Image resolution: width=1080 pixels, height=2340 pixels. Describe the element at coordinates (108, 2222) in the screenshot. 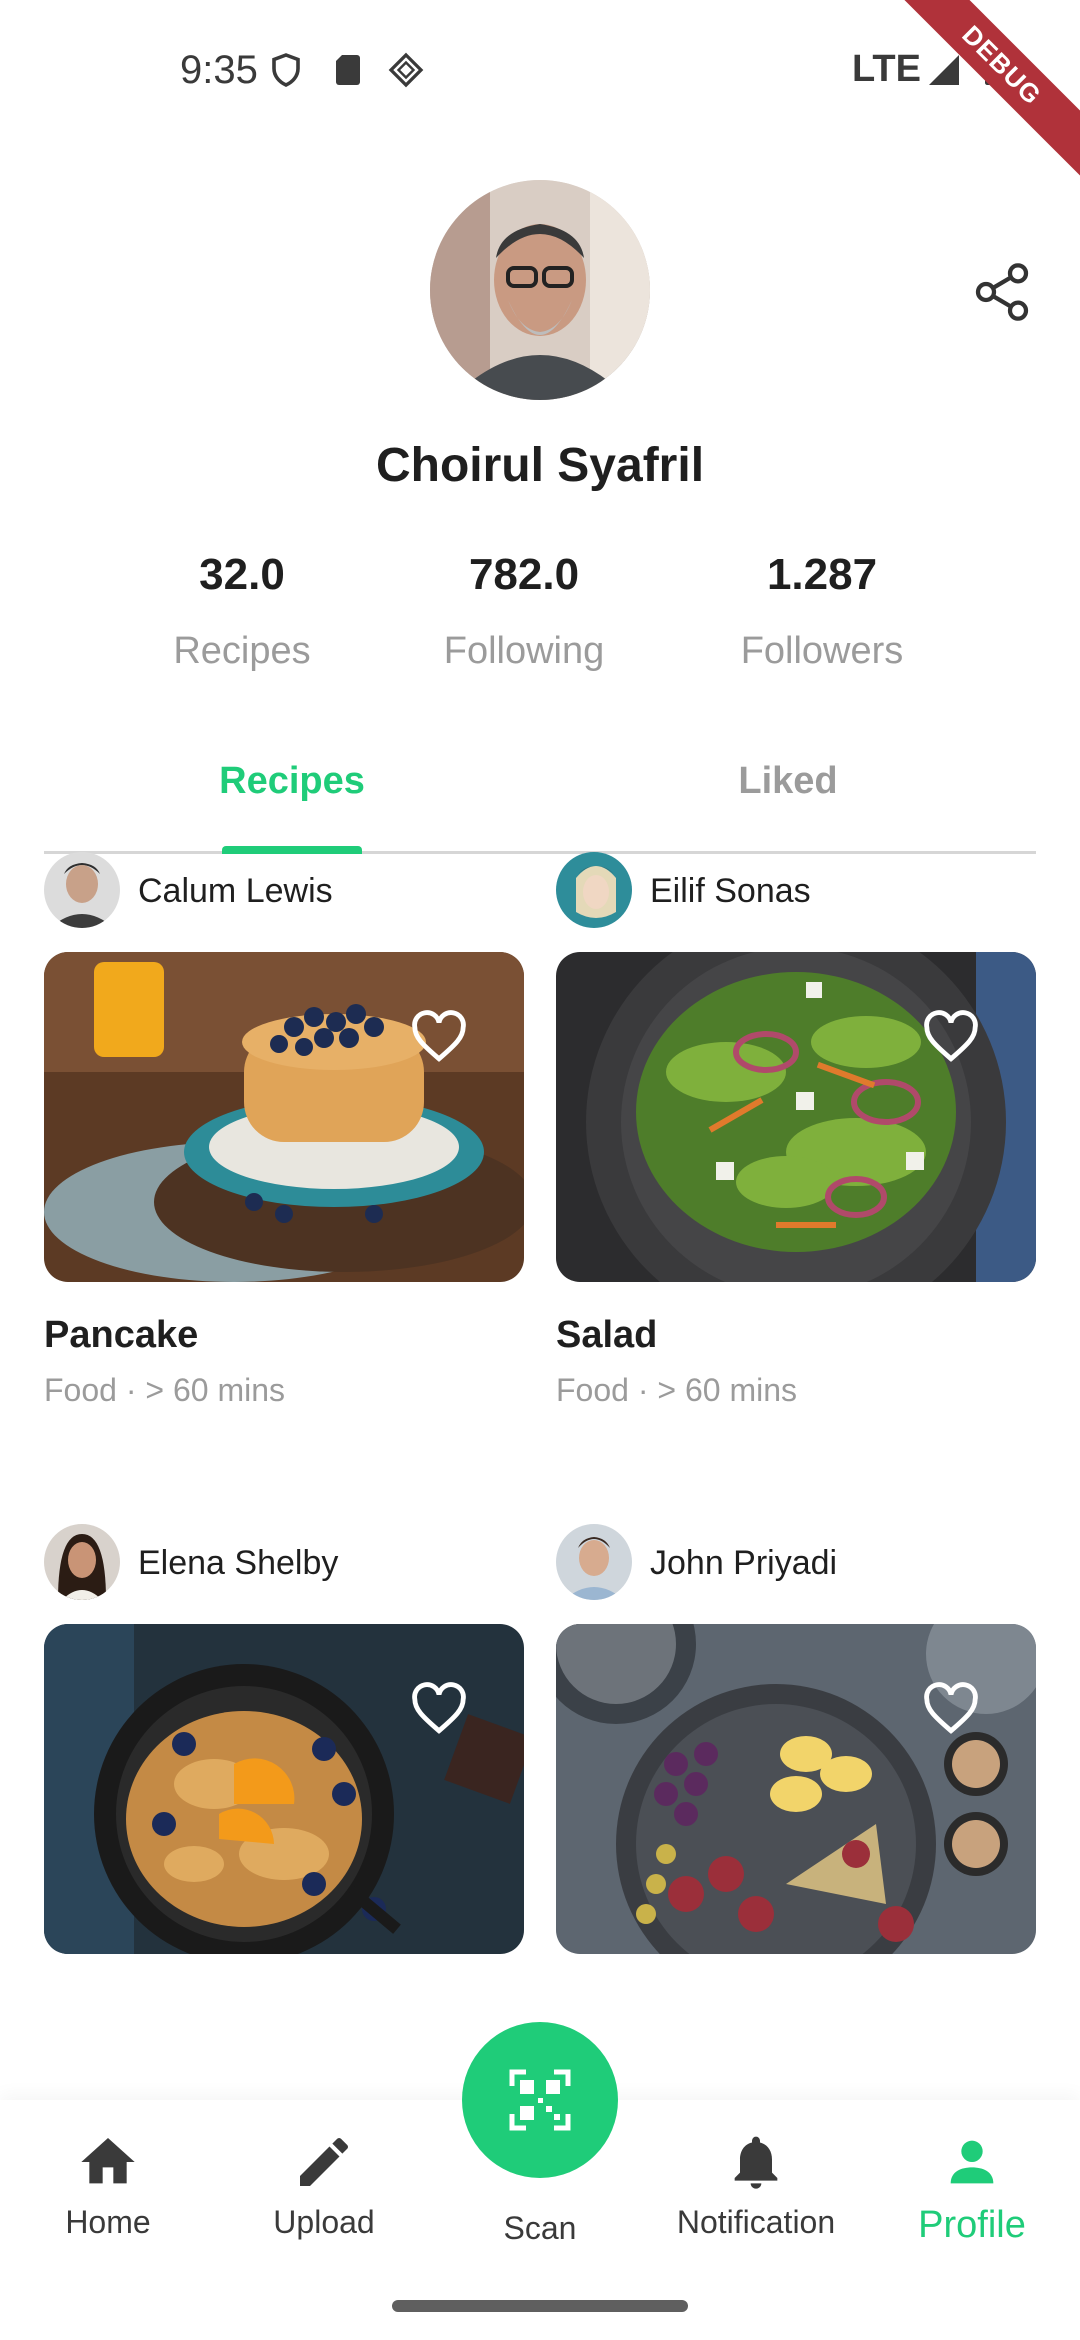

I see `nav-label: Home` at that location.